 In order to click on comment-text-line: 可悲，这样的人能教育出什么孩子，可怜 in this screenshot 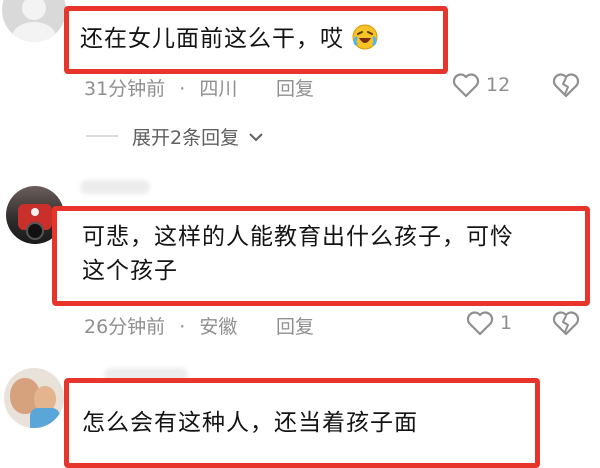, I will do `click(298, 237)`.